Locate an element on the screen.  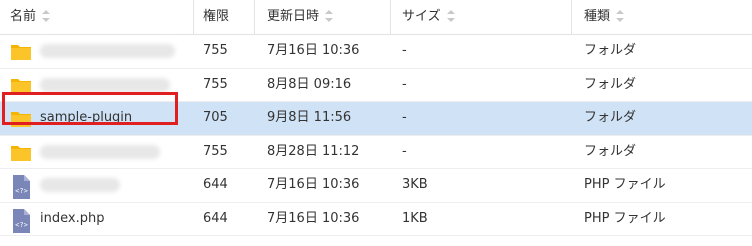
modified-cell: 9月8日 11:56 is located at coordinates (309, 117).